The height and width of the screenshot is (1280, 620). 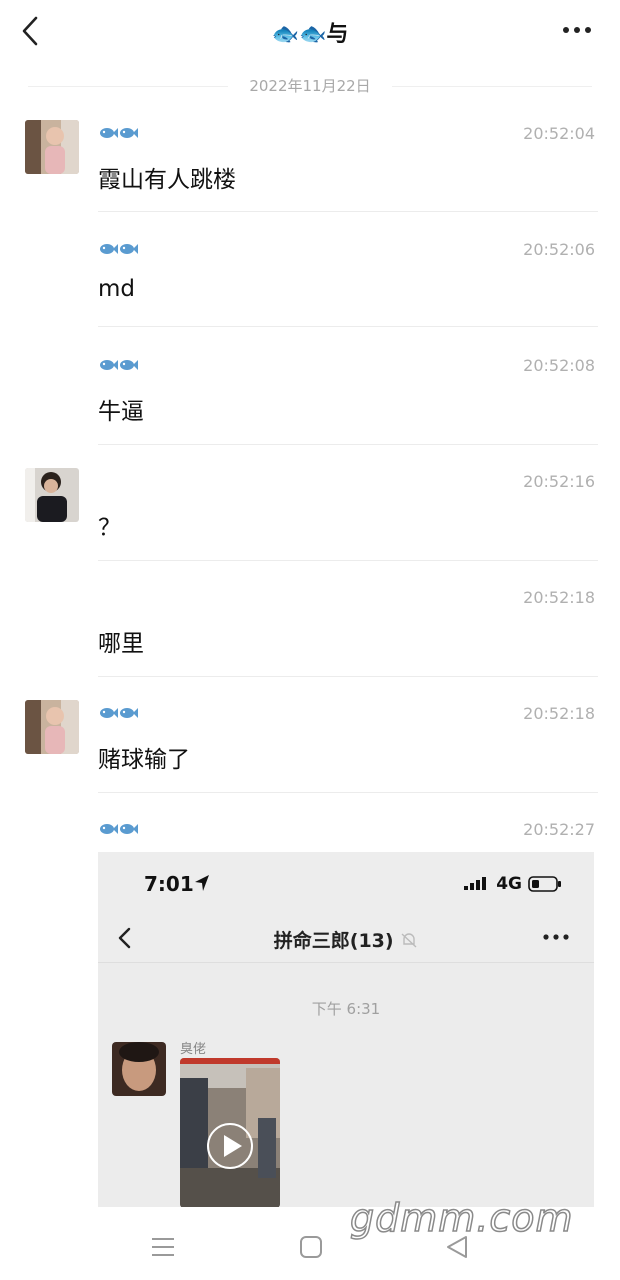 I want to click on message-text: 哪里, so click(x=121, y=641).